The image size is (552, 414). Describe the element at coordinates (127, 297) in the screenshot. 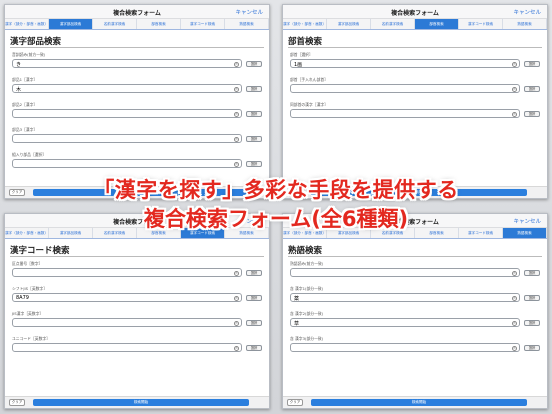

I see `text-input: 8A79 ×` at that location.